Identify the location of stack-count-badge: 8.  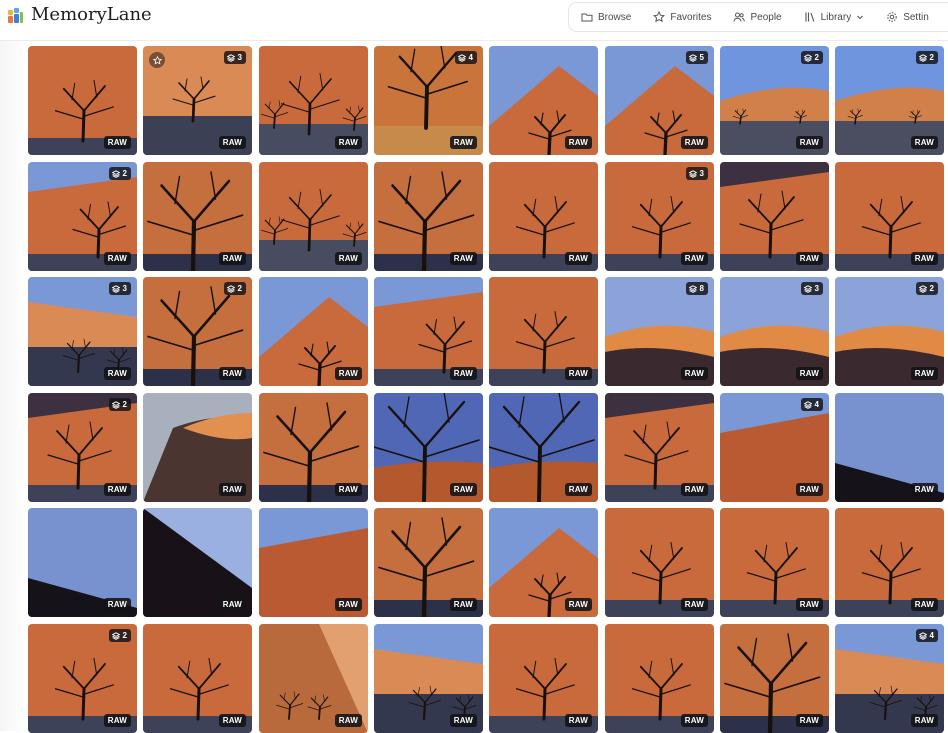
(696, 288).